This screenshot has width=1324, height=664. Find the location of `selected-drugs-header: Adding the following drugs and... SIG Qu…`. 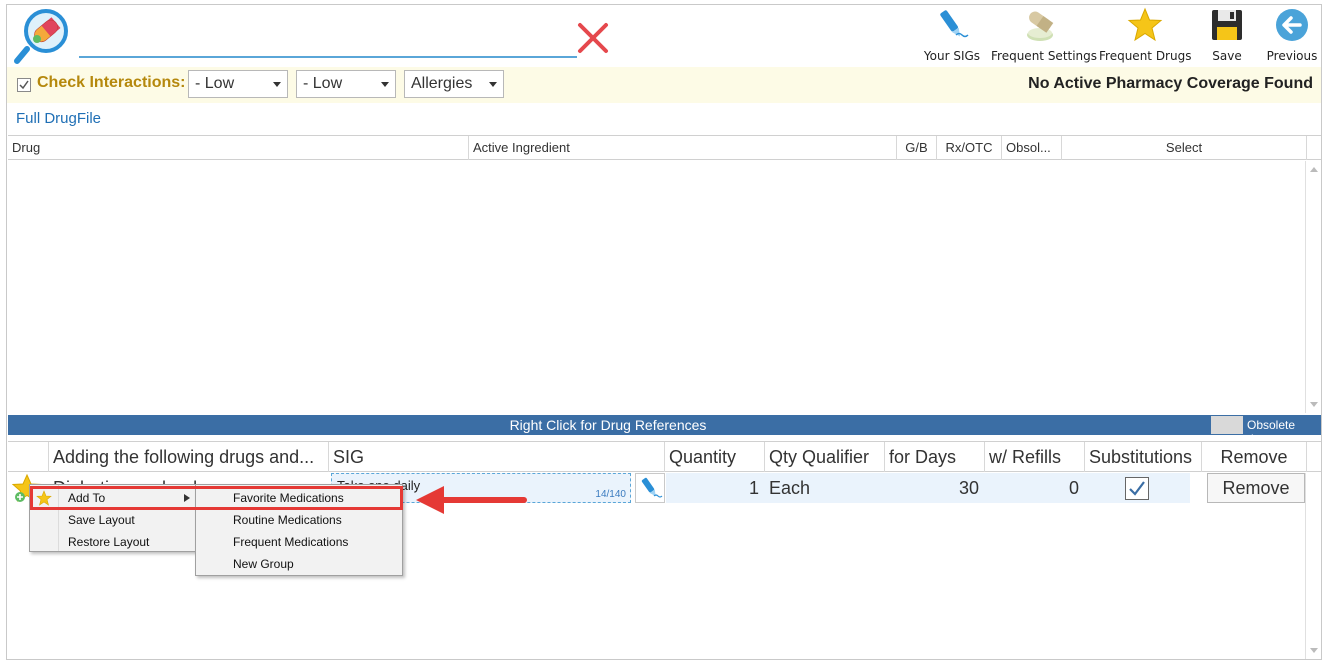

selected-drugs-header: Adding the following drugs and... SIG Qu… is located at coordinates (664, 457).